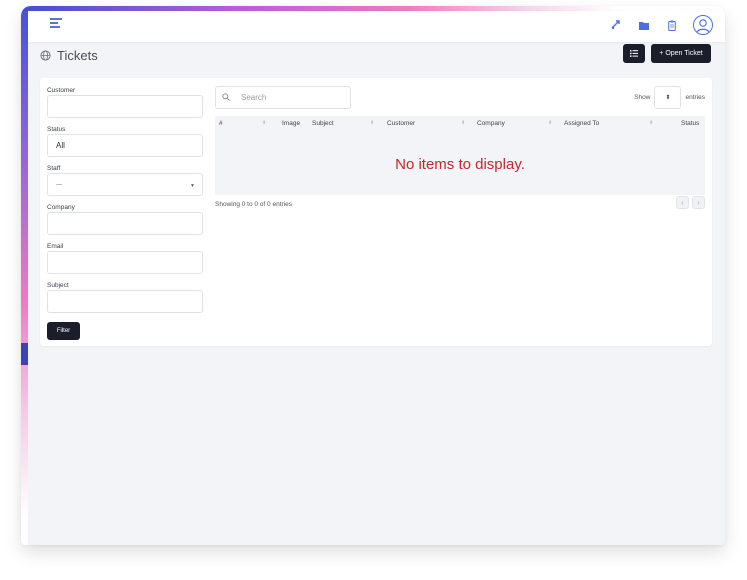 The width and height of the screenshot is (747, 580). Describe the element at coordinates (192, 186) in the screenshot. I see `chevron-down-icon: ▼` at that location.